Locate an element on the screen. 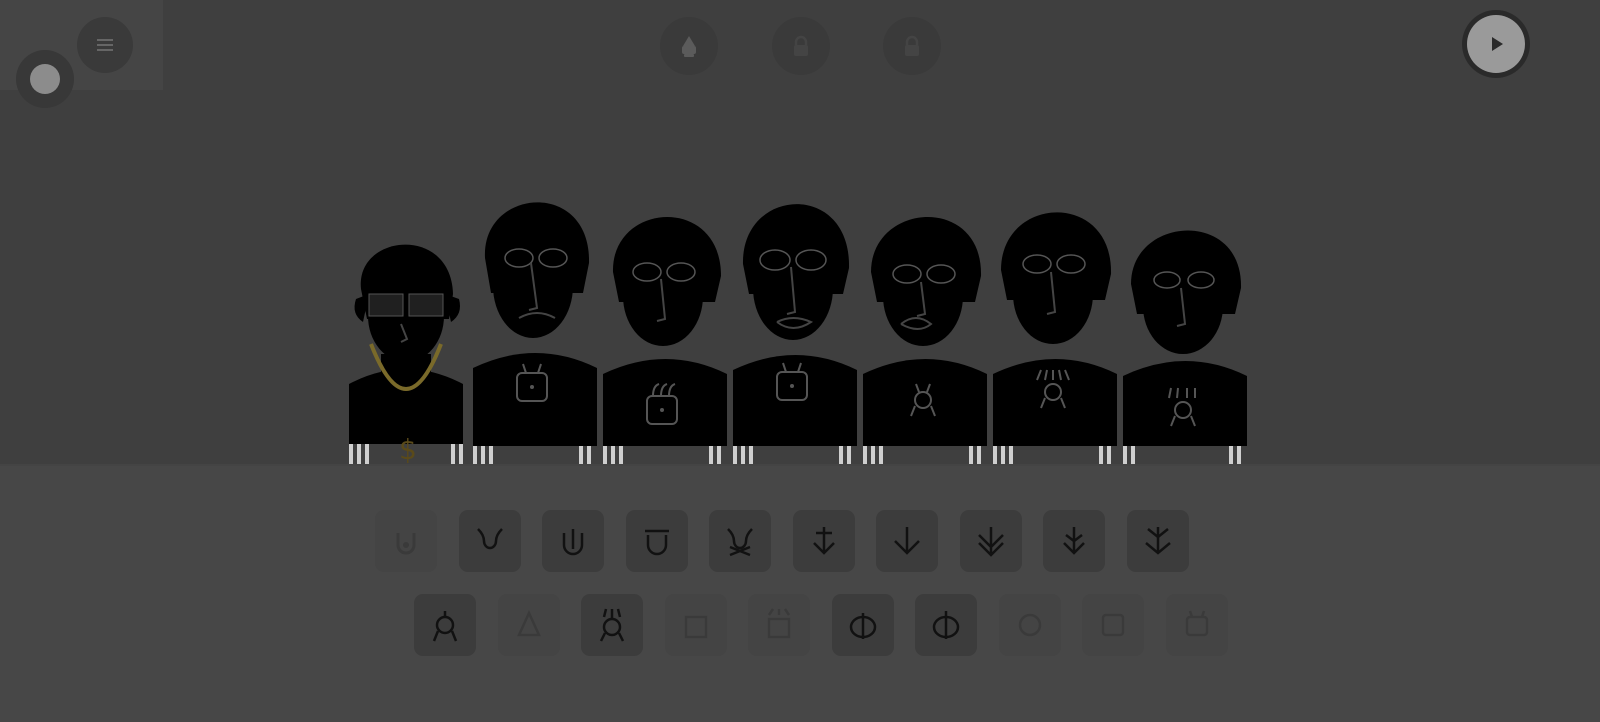 The width and height of the screenshot is (1600, 722). arrow-down-v-icon is located at coordinates (1157, 541).